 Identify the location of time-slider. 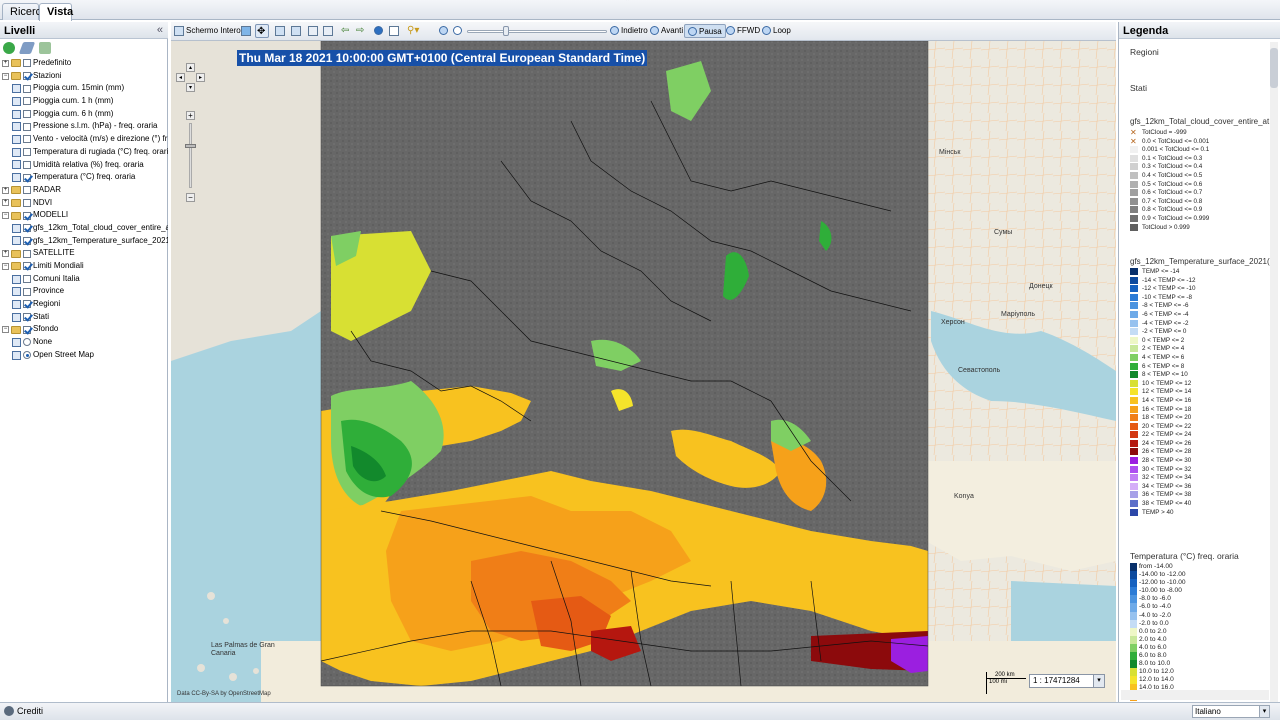
(537, 31).